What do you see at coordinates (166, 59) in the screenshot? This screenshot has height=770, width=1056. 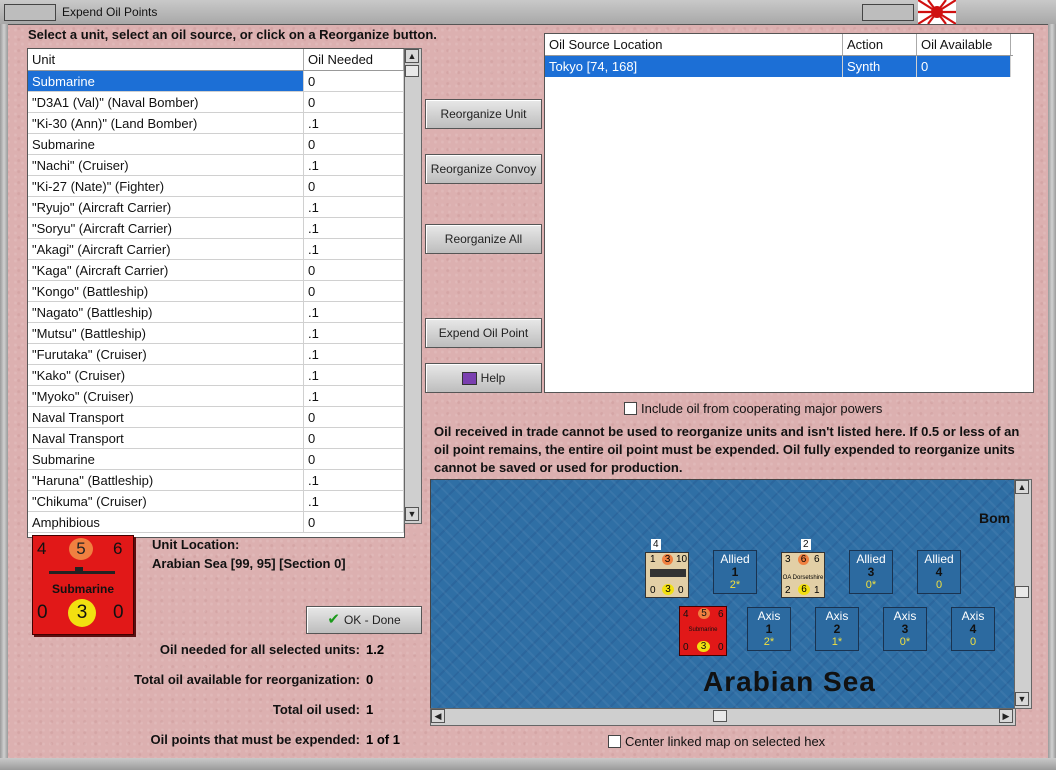 I see `column-header-unit: Unit` at bounding box center [166, 59].